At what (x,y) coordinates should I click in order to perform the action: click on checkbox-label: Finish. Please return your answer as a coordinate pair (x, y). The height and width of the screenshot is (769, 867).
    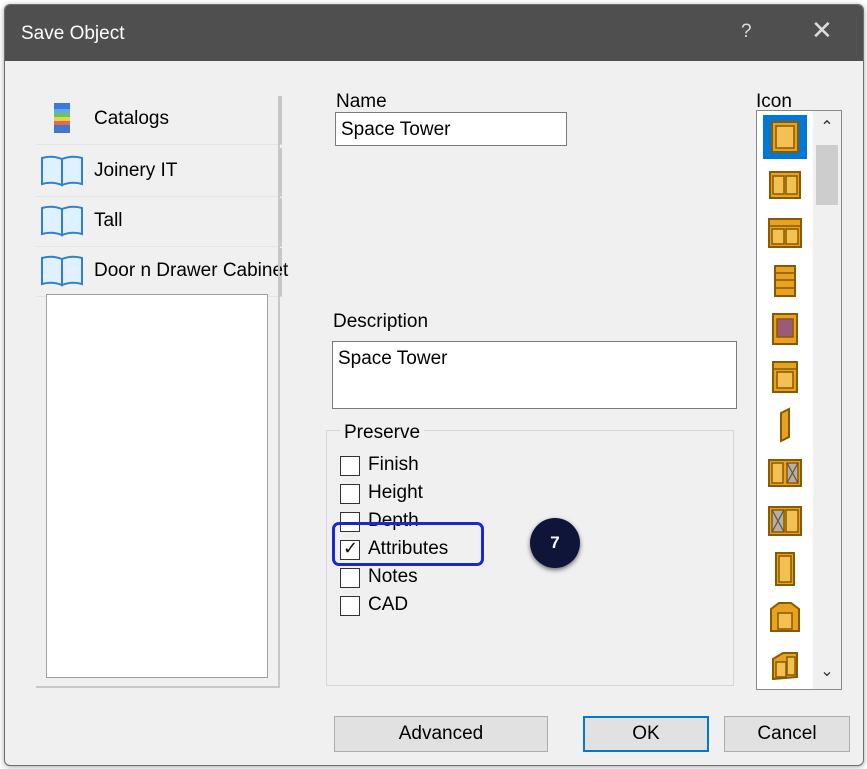
    Looking at the image, I should click on (393, 464).